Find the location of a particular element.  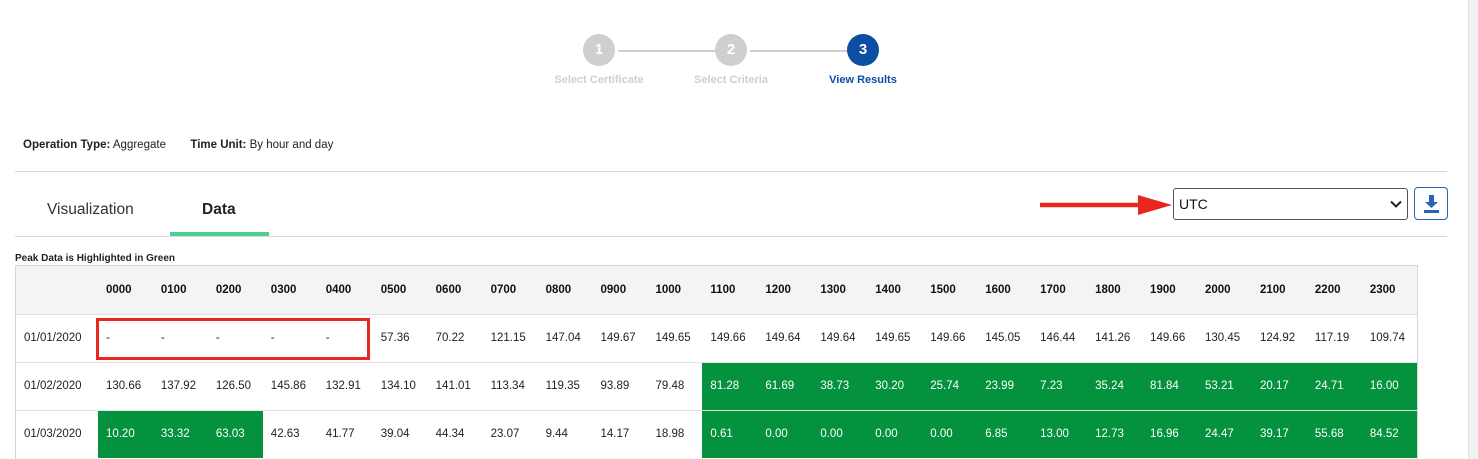

table-cell: 39.04 is located at coordinates (400, 433).